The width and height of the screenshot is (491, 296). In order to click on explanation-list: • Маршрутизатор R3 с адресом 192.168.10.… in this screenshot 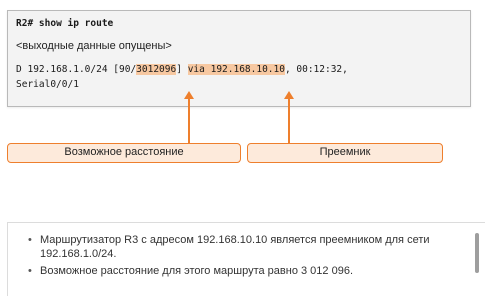, I will do `click(246, 255)`.